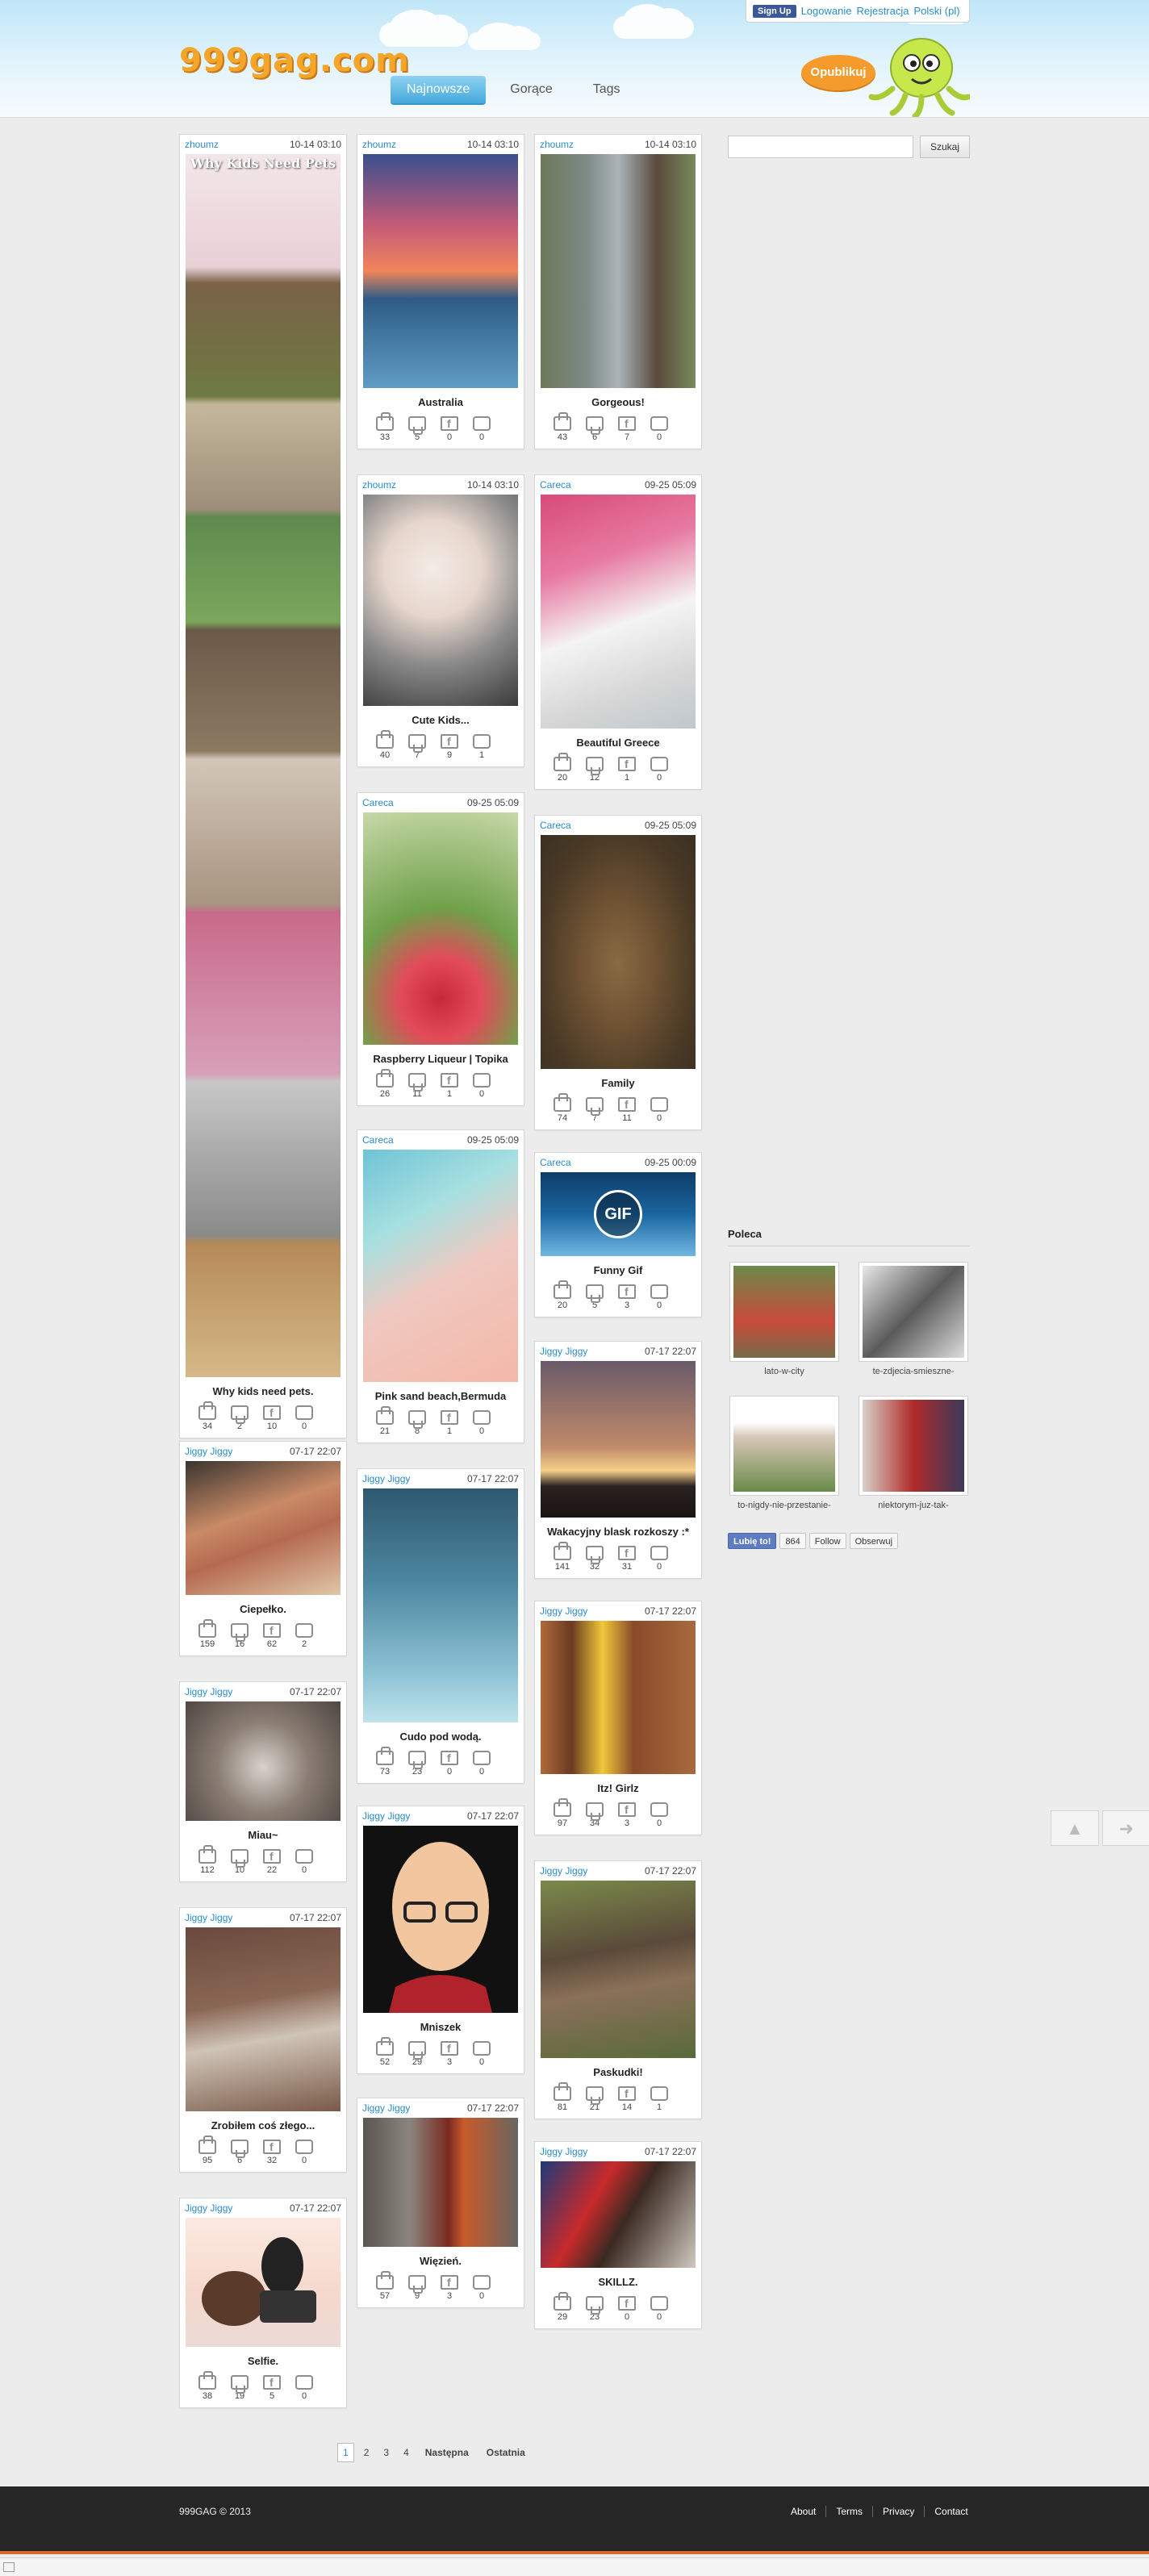 This screenshot has width=1149, height=2576. I want to click on upvote: 74, so click(562, 1108).